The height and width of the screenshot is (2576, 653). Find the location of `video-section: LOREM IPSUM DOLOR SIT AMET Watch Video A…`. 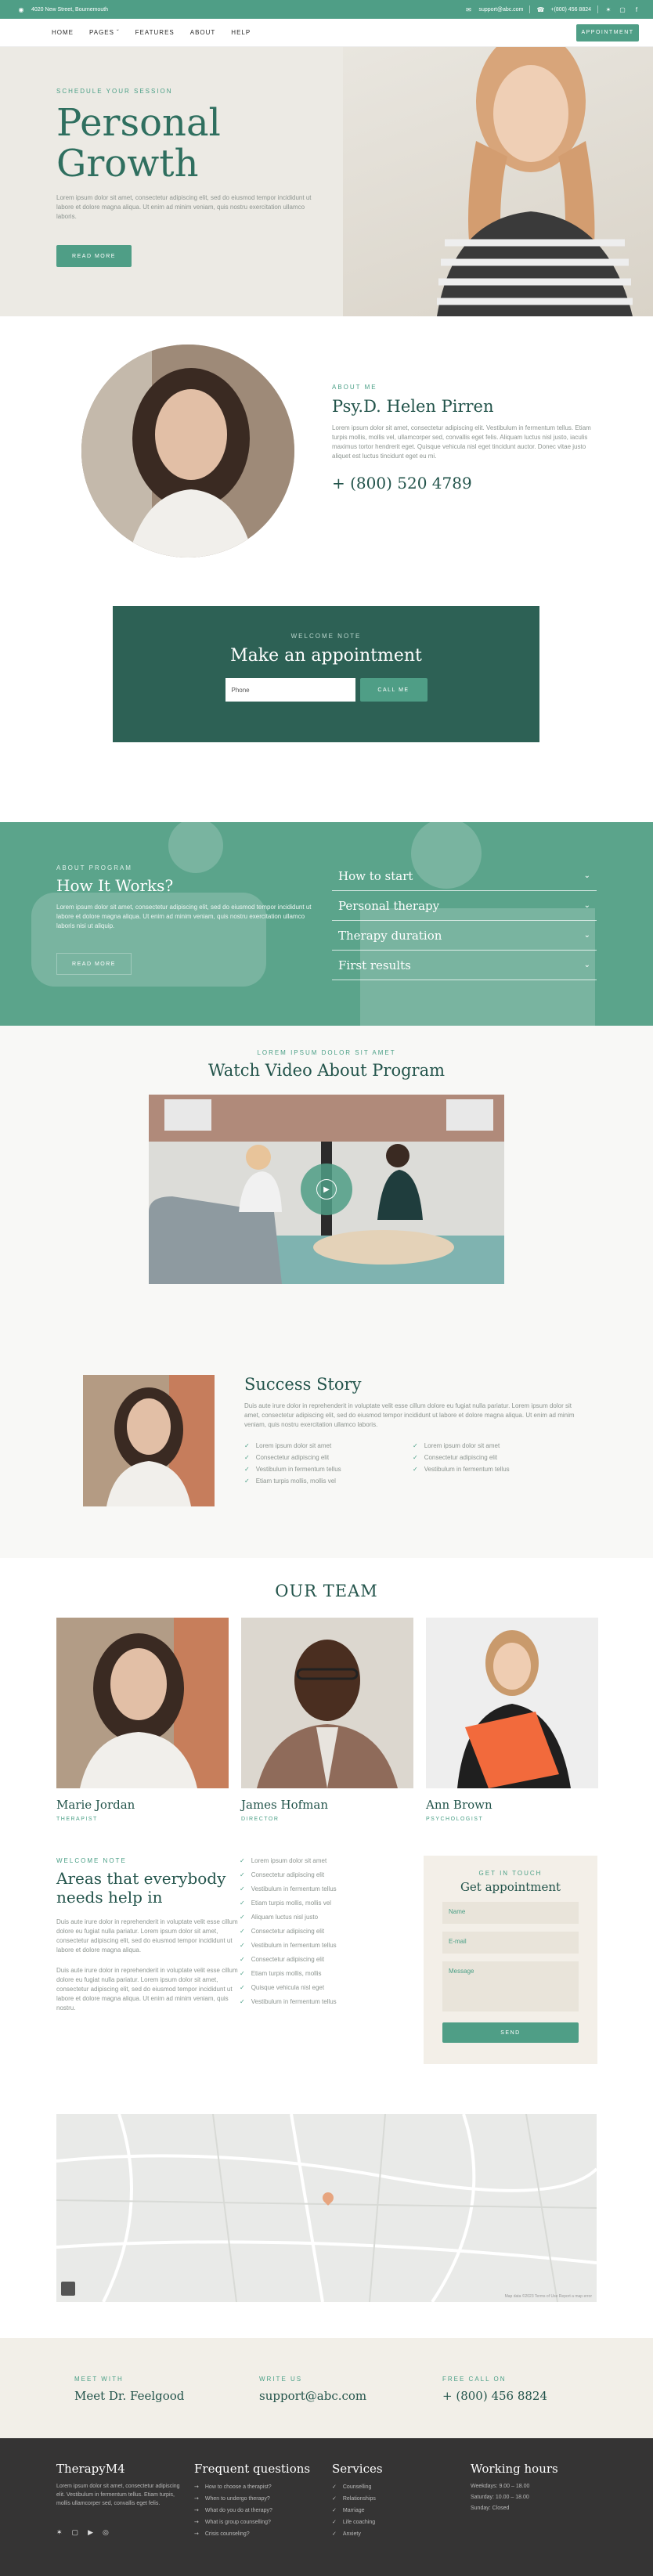

video-section: LOREM IPSUM DOLOR SIT AMET Watch Video A… is located at coordinates (326, 1198).